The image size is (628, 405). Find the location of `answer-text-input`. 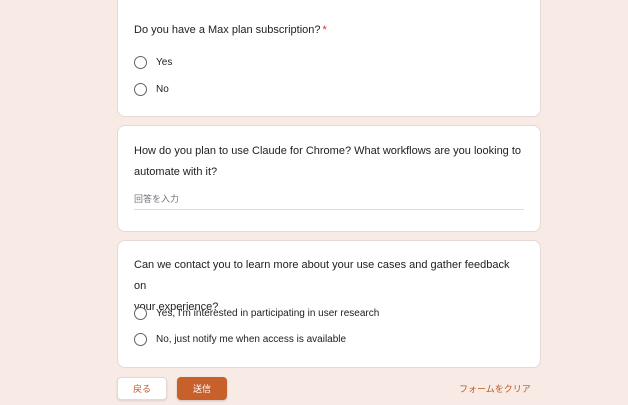

answer-text-input is located at coordinates (329, 201).